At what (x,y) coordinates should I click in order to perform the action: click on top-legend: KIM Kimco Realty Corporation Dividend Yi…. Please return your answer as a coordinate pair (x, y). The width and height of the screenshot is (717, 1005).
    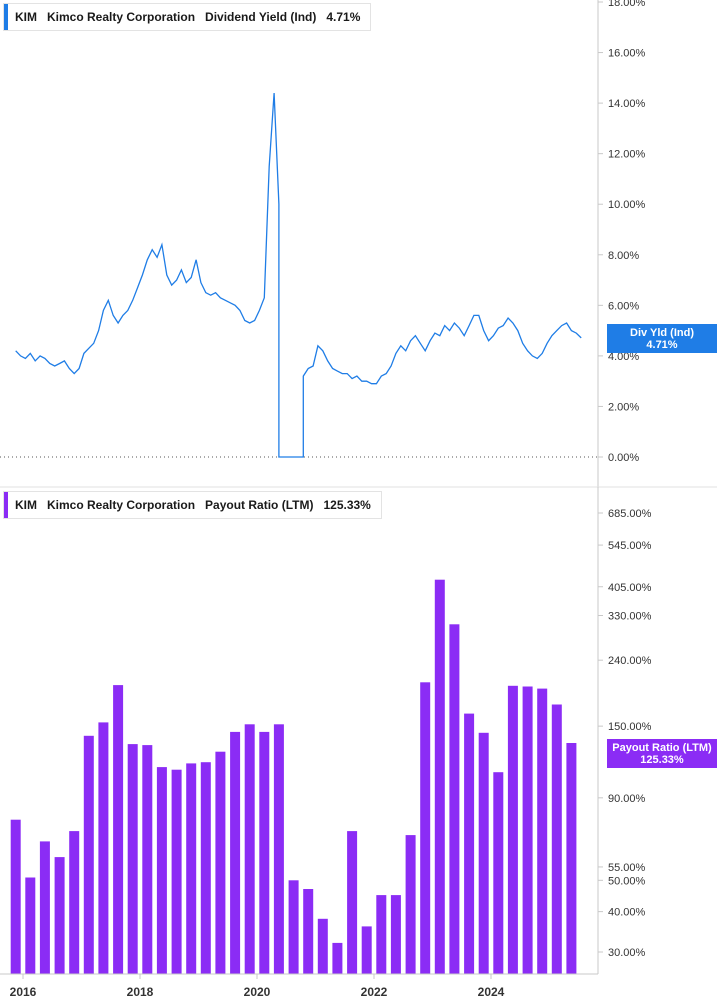
    Looking at the image, I should click on (187, 17).